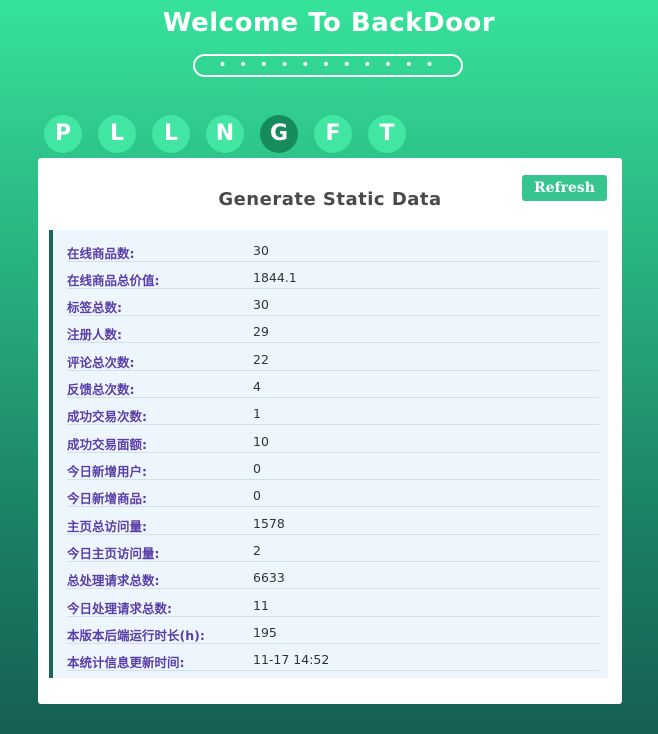 This screenshot has width=658, height=734. I want to click on stat-value: 1, so click(257, 413).